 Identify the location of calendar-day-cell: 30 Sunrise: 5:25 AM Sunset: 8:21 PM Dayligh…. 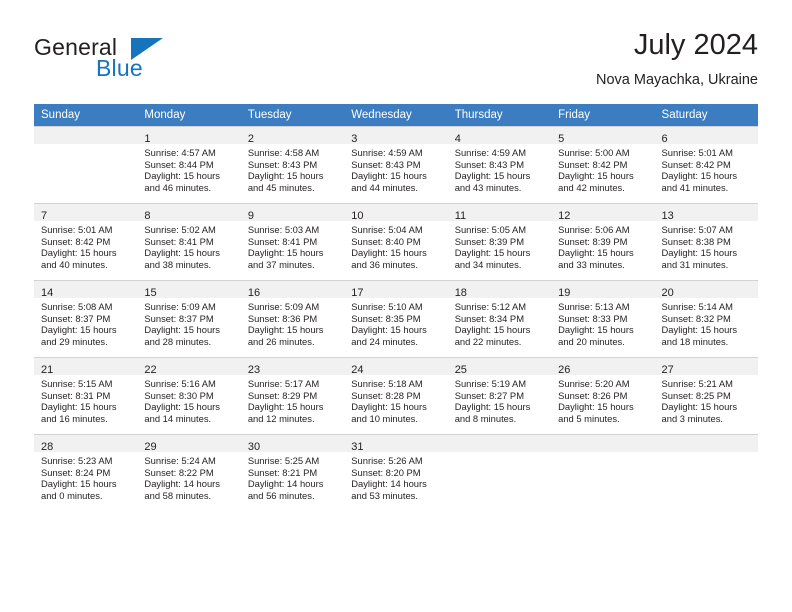
(292, 472).